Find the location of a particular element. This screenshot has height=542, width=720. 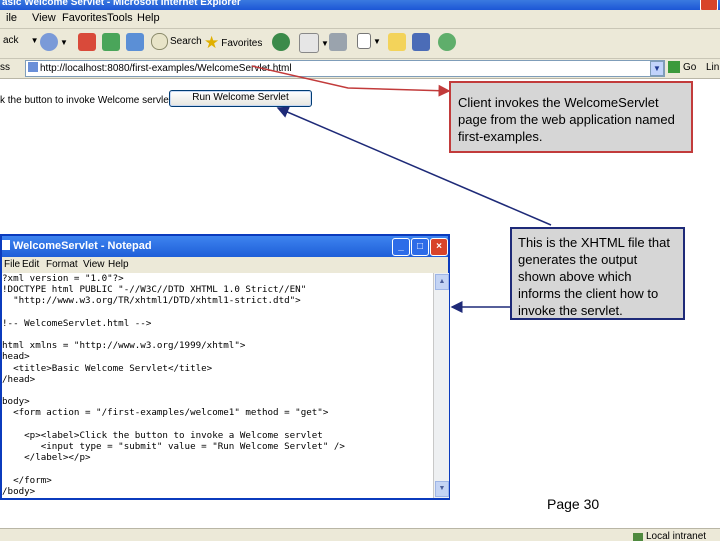

code-line: </form> is located at coordinates (27, 480).